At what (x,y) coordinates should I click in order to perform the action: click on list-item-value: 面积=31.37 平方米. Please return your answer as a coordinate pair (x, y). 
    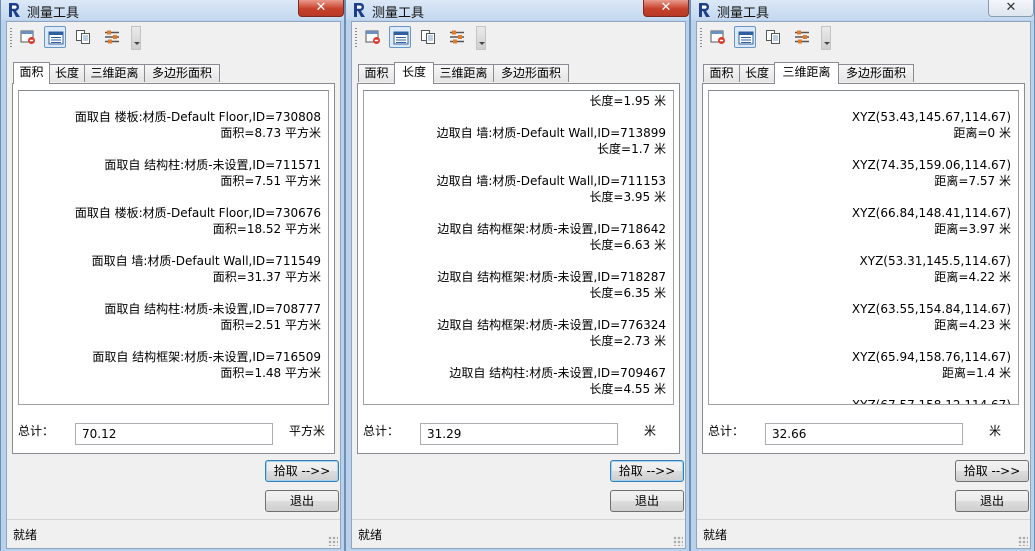
    Looking at the image, I should click on (266, 277).